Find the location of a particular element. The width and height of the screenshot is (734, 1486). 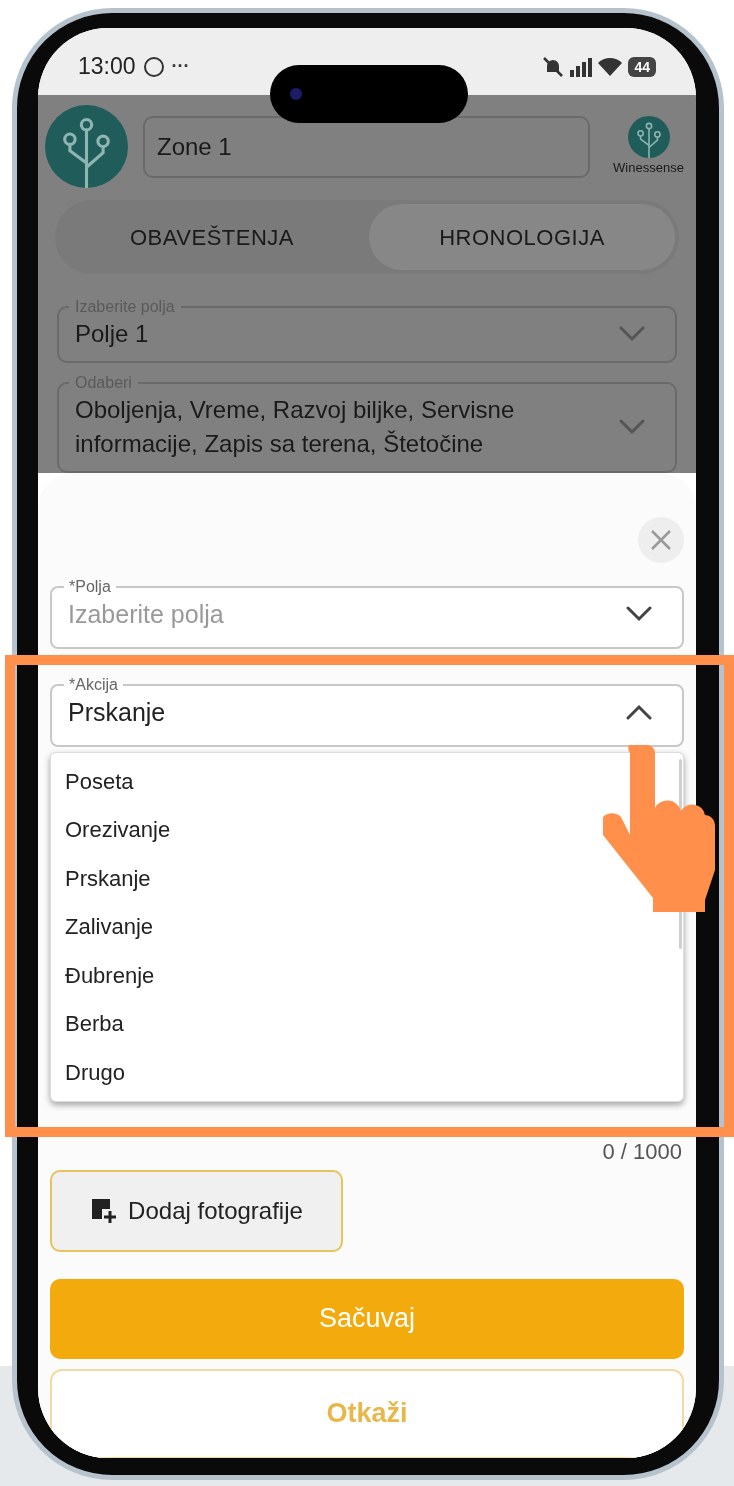

dropdown-option: Berba is located at coordinates (367, 1023).